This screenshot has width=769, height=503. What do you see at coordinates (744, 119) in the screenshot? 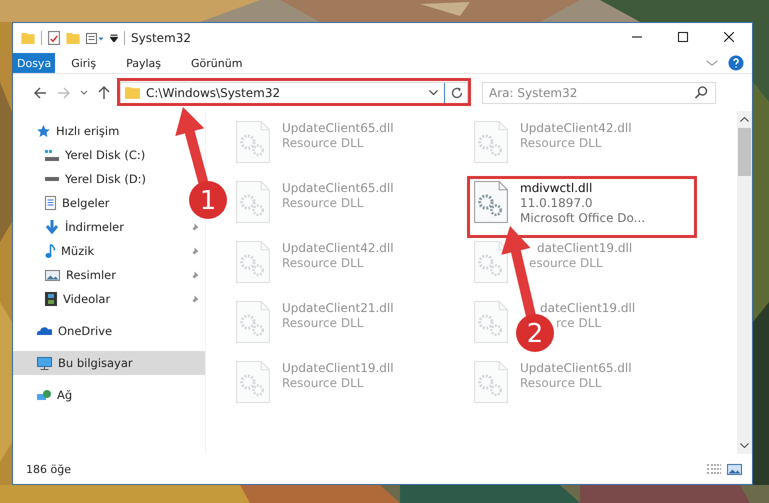
I see `chevron-up-icon` at bounding box center [744, 119].